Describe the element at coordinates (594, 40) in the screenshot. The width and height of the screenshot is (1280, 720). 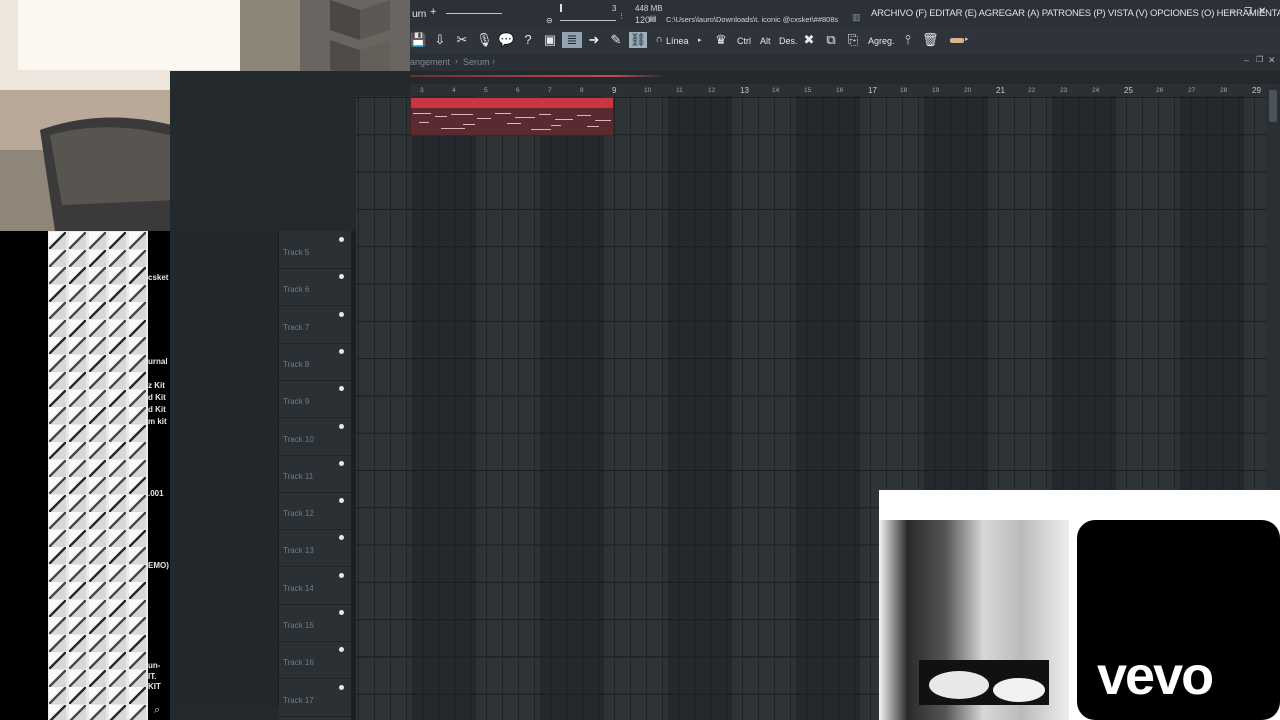
I see `arrow-right-icon: ➜` at that location.